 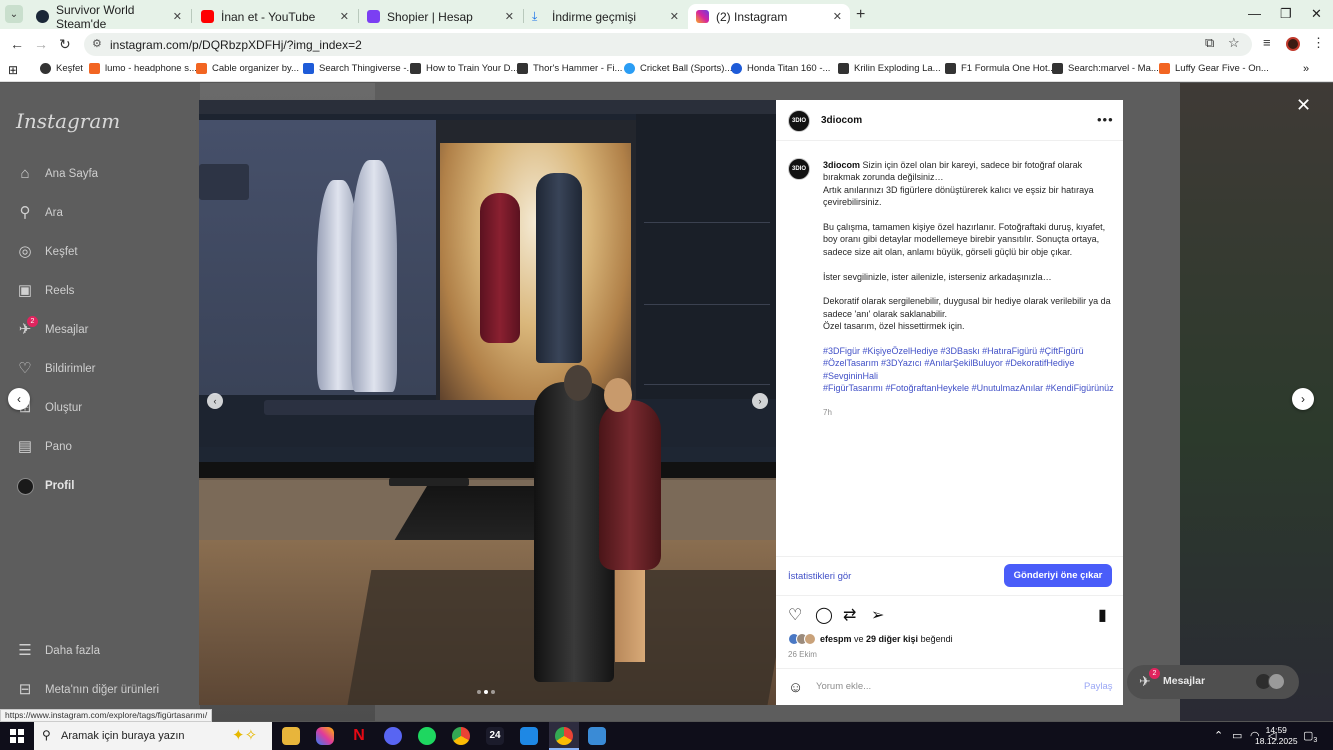 What do you see at coordinates (1303, 105) in the screenshot?
I see `close-modal-icon: ✕` at bounding box center [1303, 105].